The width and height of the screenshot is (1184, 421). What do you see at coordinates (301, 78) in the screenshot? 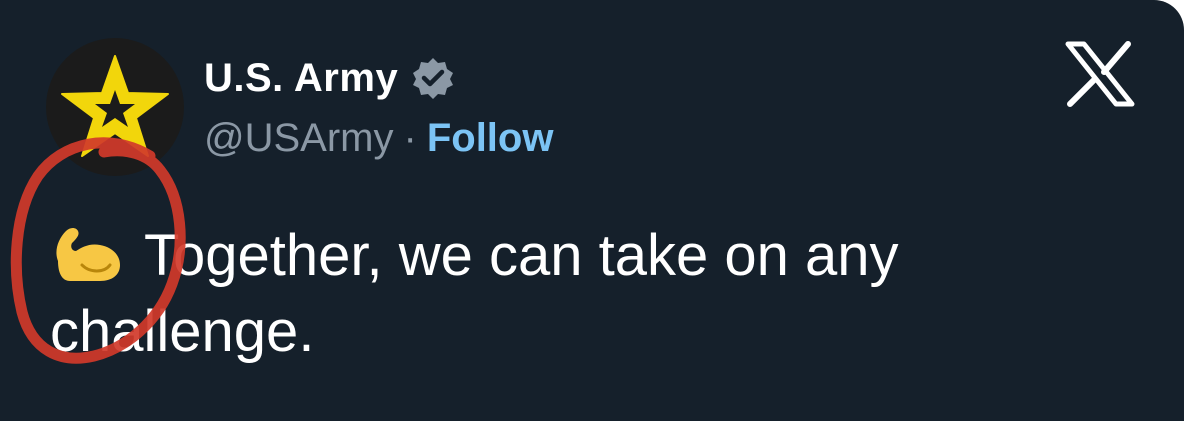
I see `display-name: U.S. Army` at bounding box center [301, 78].